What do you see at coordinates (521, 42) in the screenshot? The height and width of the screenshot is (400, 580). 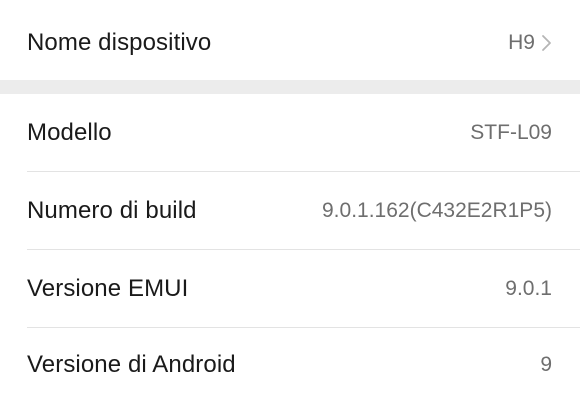 I see `device-name-value: H9` at bounding box center [521, 42].